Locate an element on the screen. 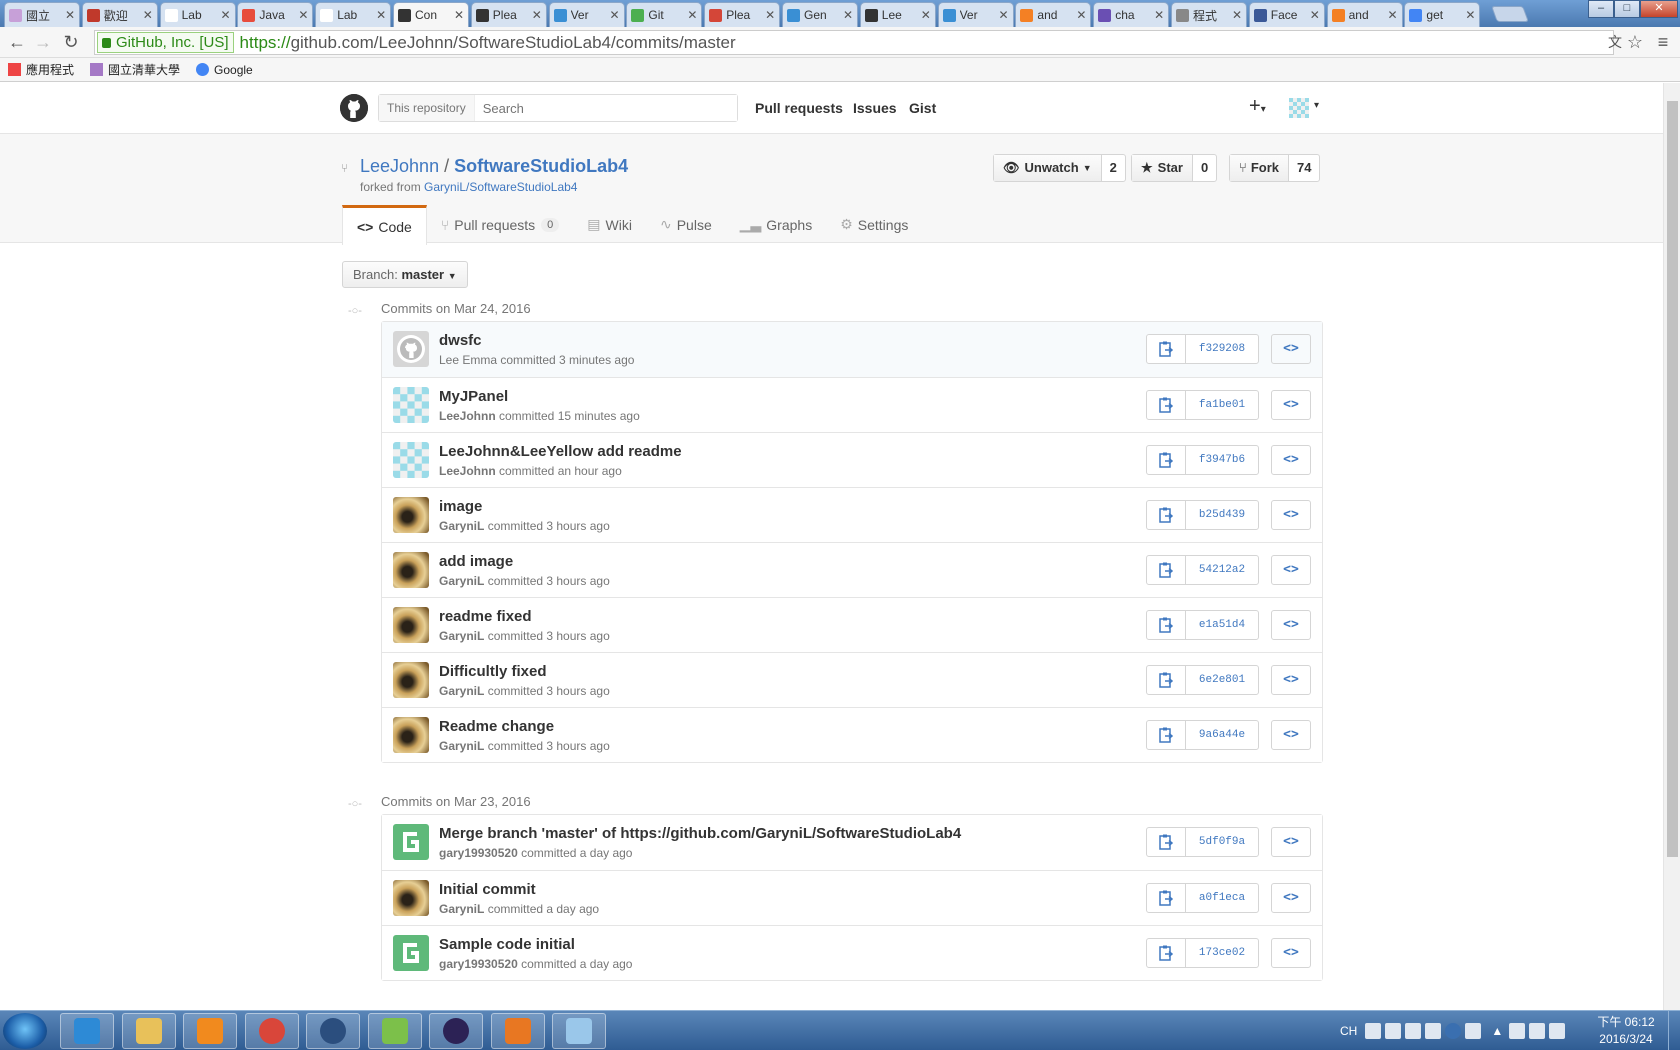 This screenshot has height=1050, width=1680. reload-button: ↻ is located at coordinates (71, 43).